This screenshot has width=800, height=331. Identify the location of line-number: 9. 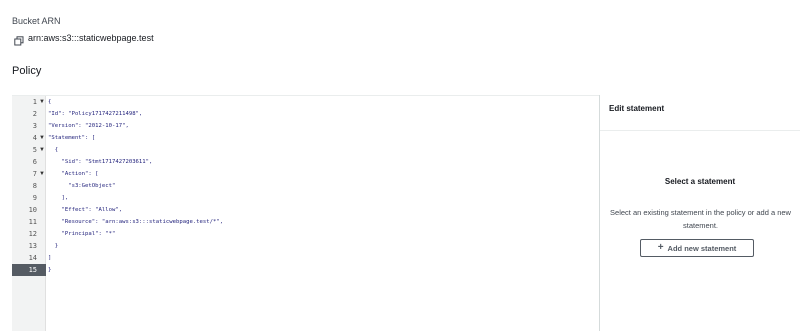
(34, 198).